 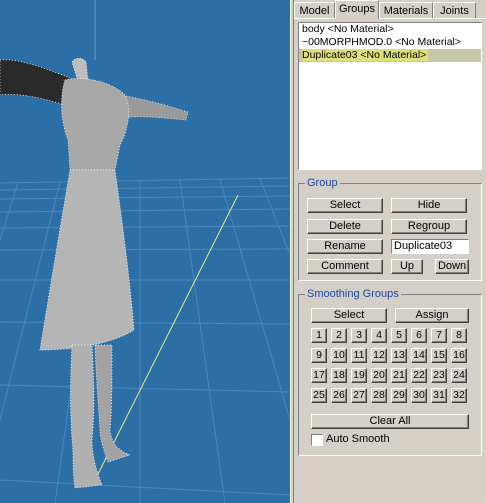 I want to click on smoothing-group-20-button: 20, so click(x=379, y=375).